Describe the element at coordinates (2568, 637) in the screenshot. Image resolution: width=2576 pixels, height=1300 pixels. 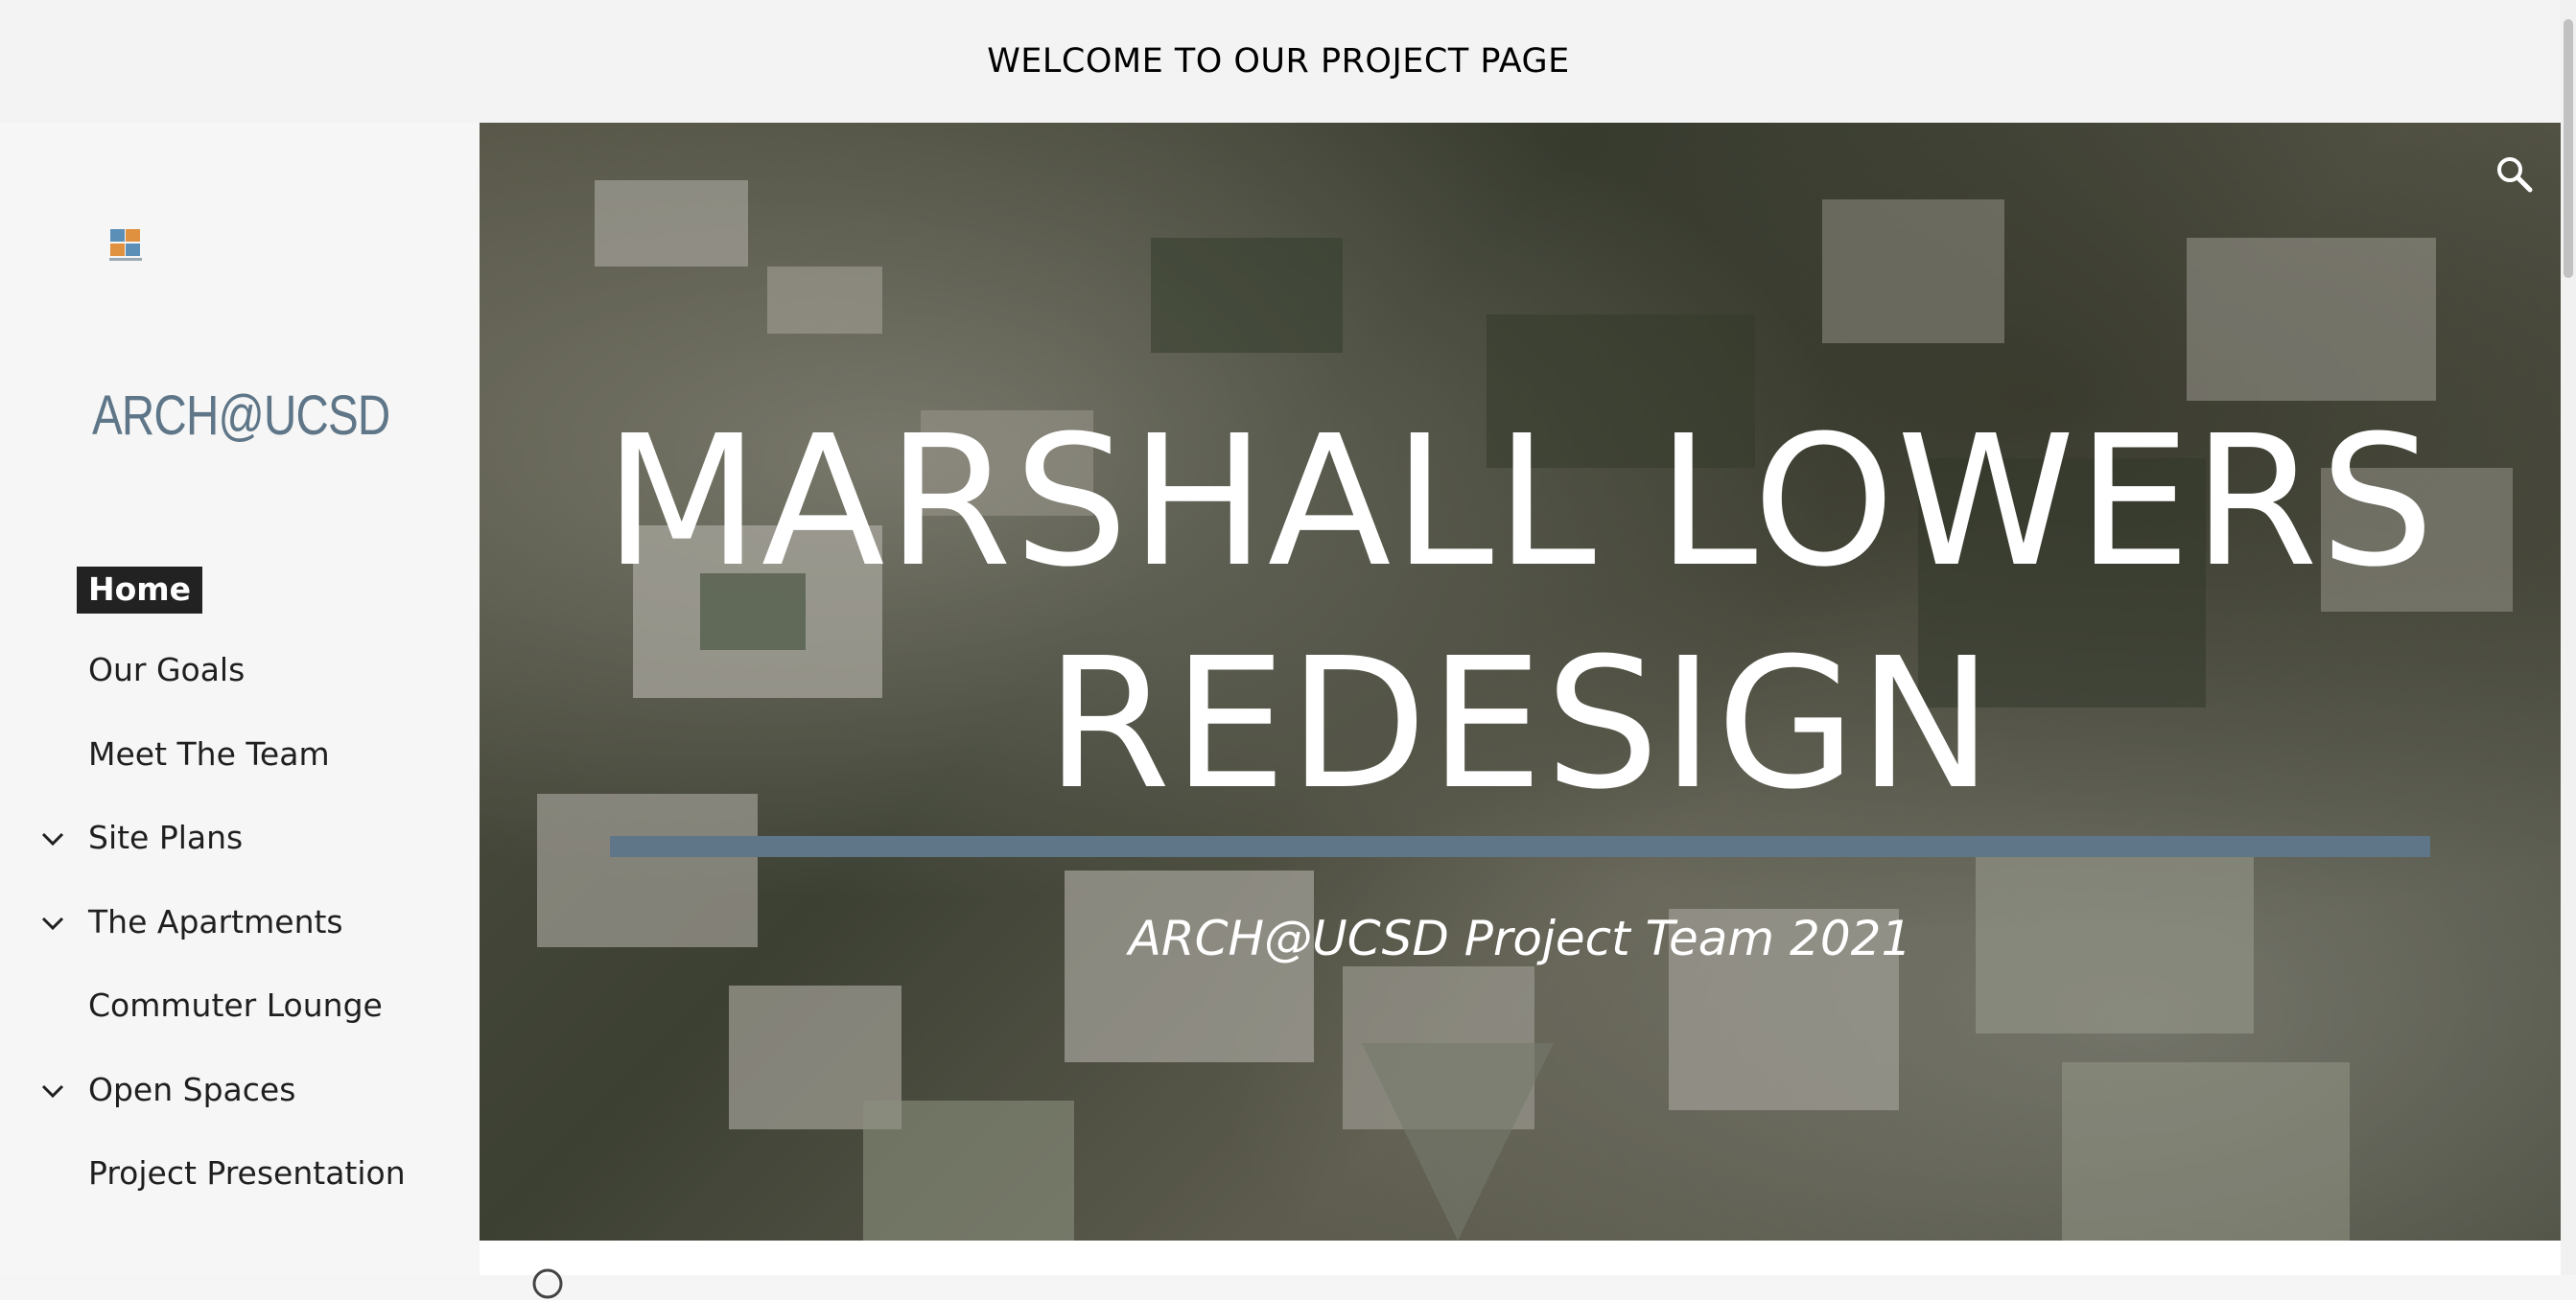
I see `page-scrollbar` at that location.